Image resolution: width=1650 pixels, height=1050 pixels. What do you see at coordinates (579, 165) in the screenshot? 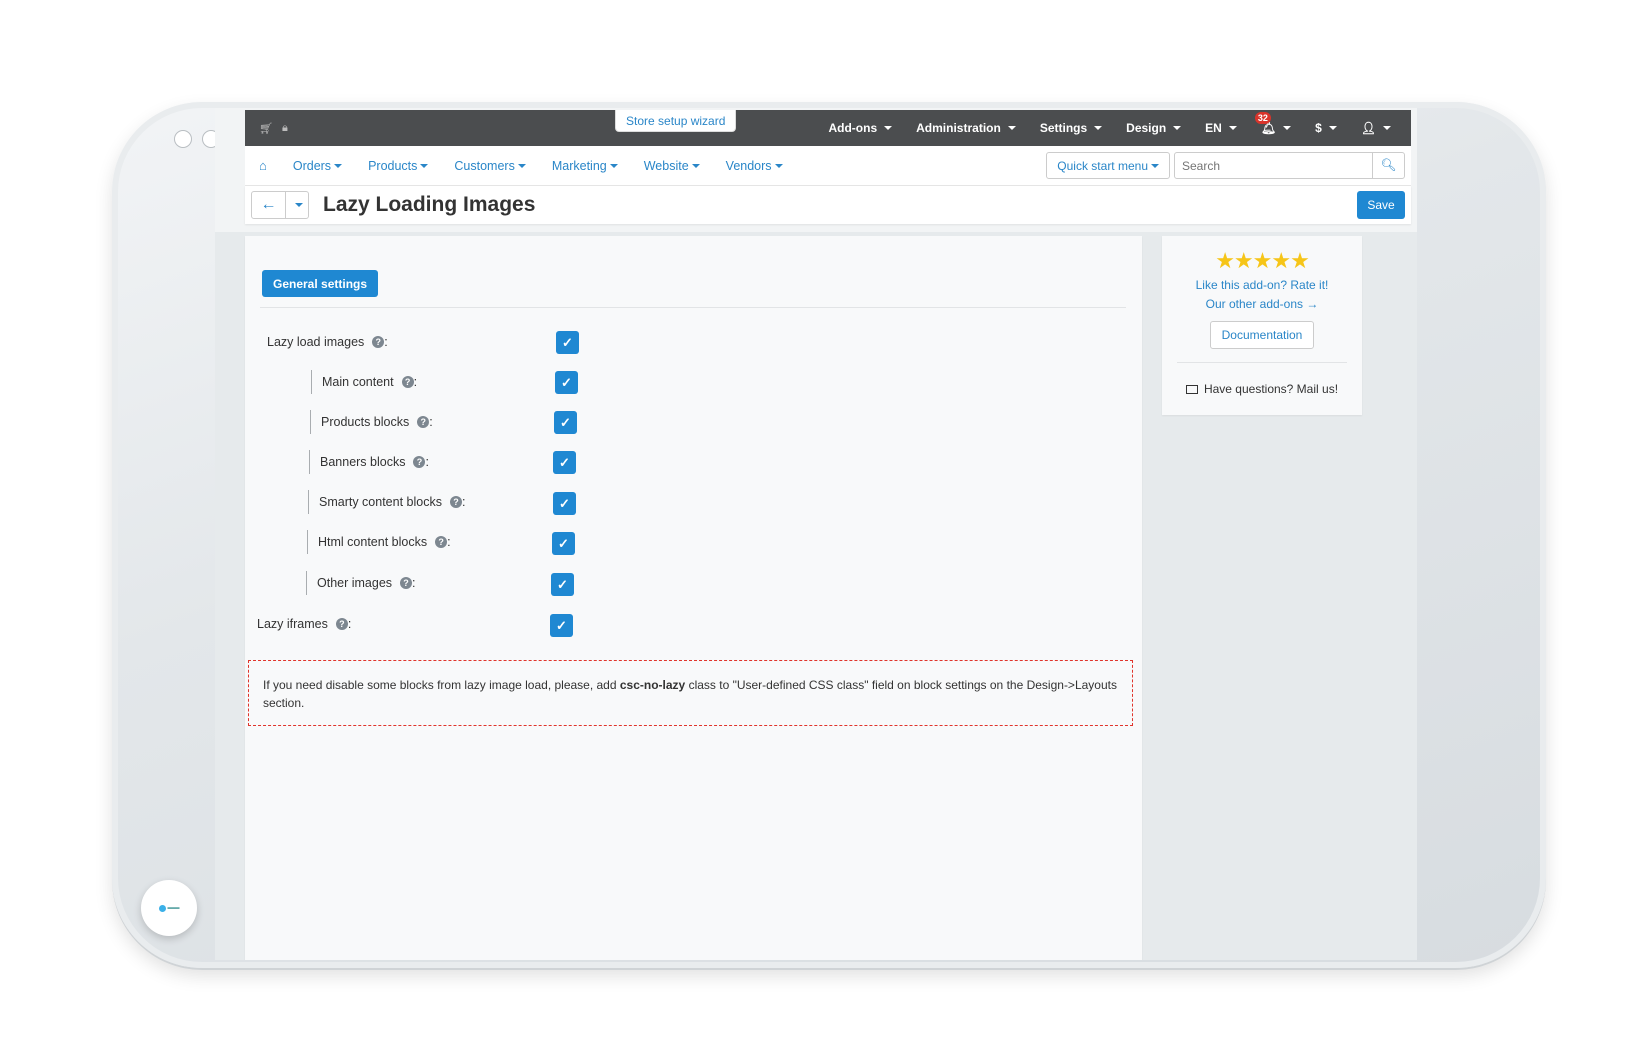
I see `nav-label: Marketing` at bounding box center [579, 165].